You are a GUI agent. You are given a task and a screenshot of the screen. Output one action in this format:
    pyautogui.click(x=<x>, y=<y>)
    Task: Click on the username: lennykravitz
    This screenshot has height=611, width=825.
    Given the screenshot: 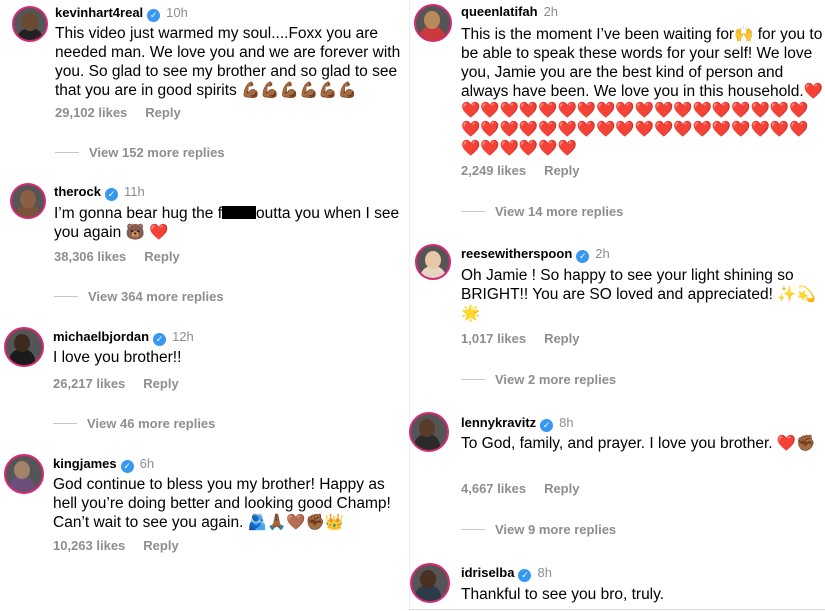 What is the action you would take?
    pyautogui.click(x=498, y=422)
    